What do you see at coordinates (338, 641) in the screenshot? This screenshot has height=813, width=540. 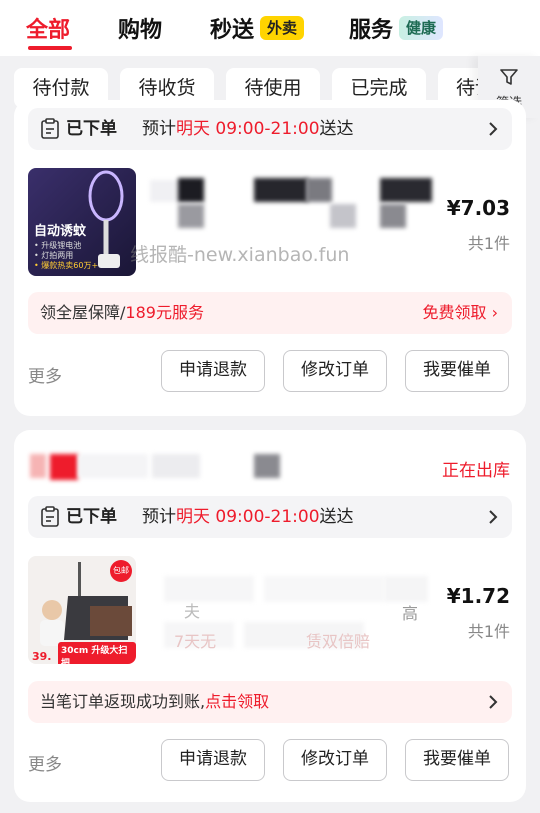 I see `product-subtitle-fragment: 赁双倍赔` at bounding box center [338, 641].